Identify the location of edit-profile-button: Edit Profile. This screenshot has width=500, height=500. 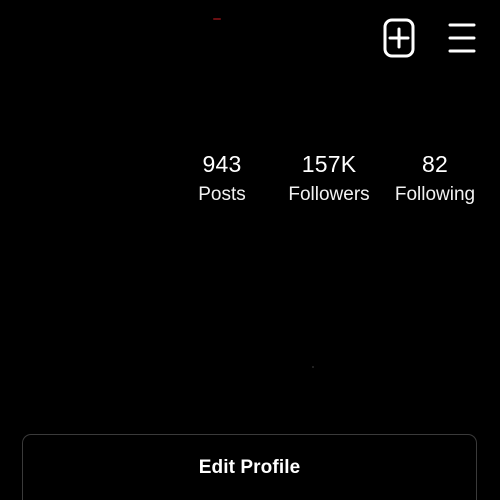
(249, 467).